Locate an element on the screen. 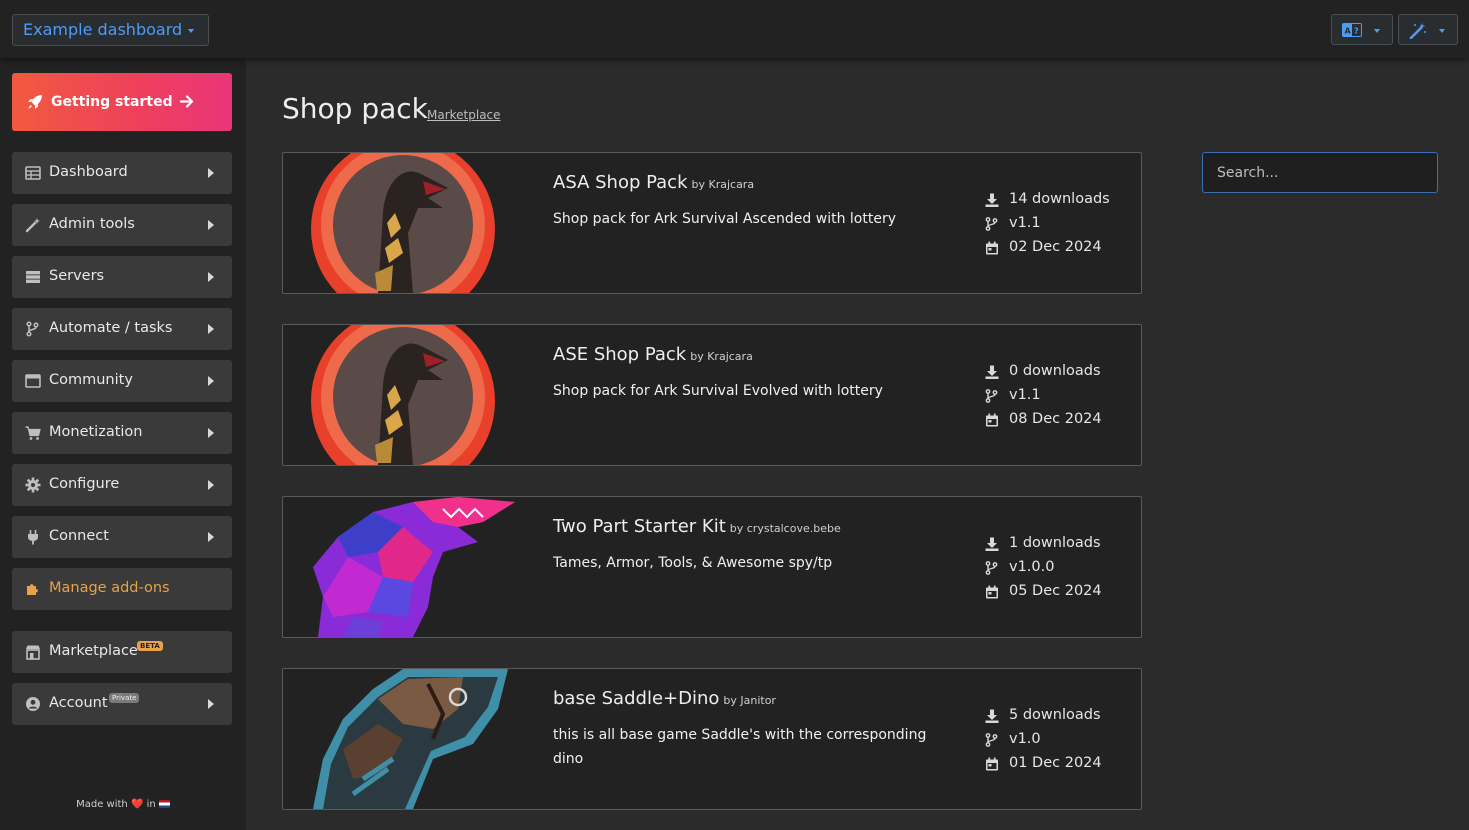 The image size is (1469, 830). sidebar-item-monetization: Monetization is located at coordinates (122, 433).